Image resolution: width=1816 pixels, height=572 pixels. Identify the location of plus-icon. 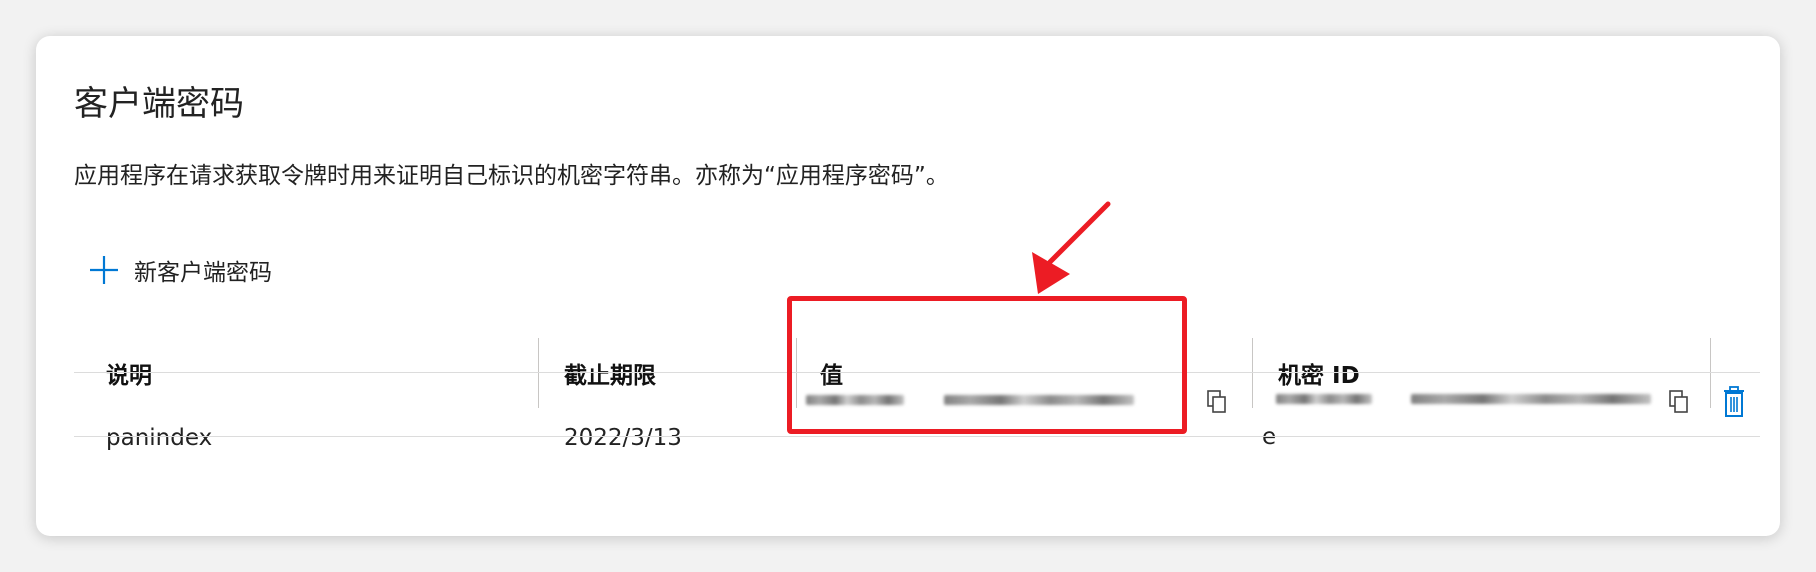
(104, 270).